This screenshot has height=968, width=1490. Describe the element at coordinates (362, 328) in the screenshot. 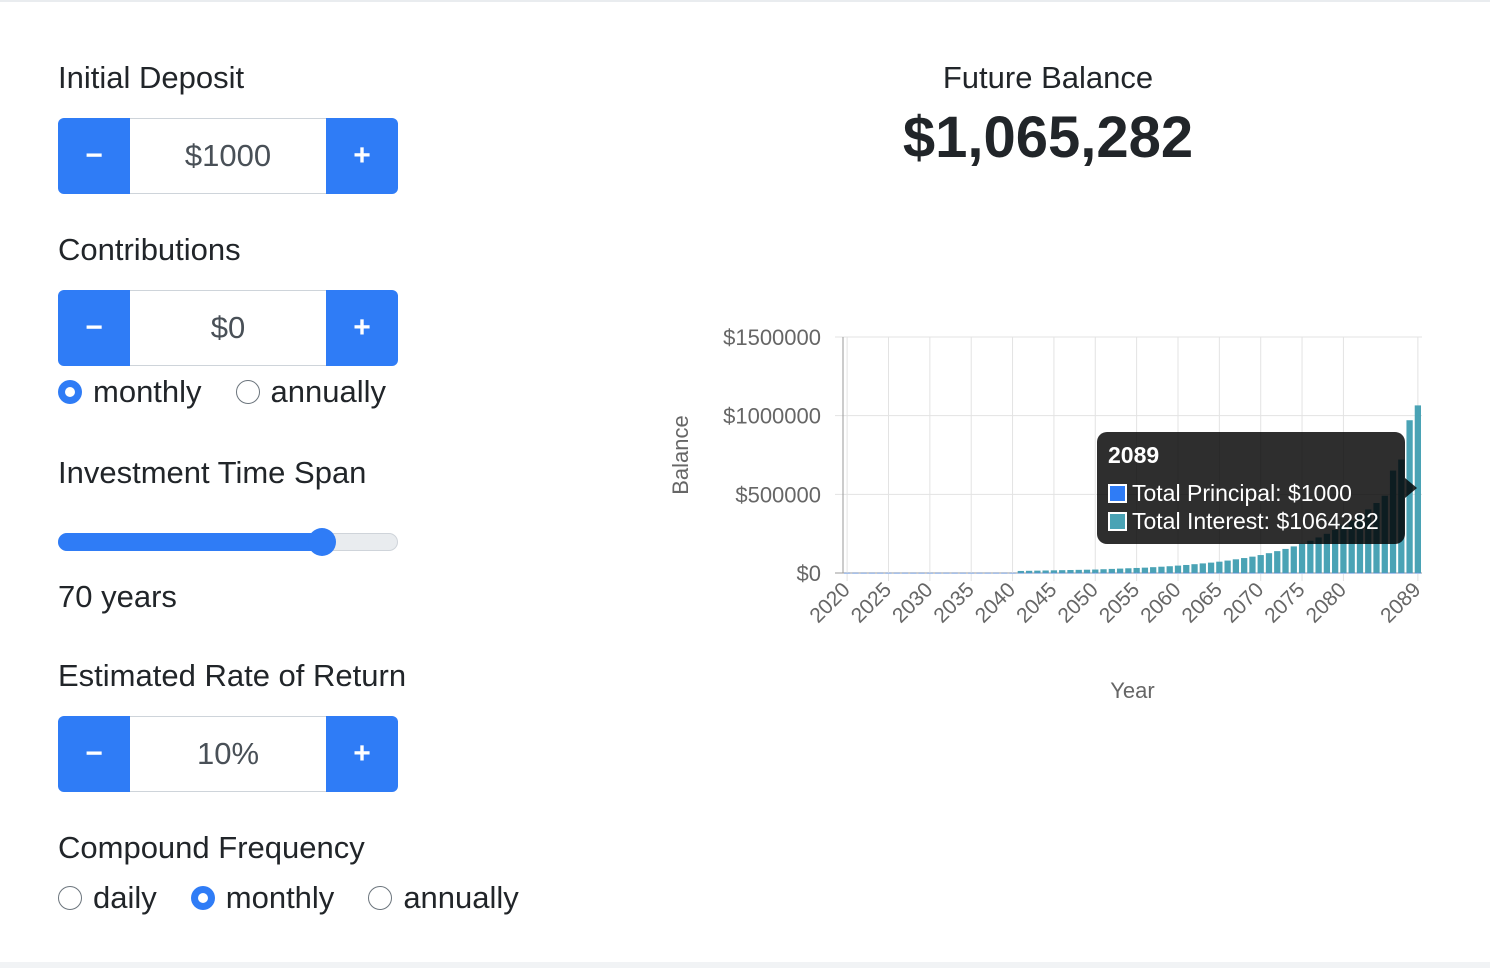

I see `contributions-increment-button: +` at that location.